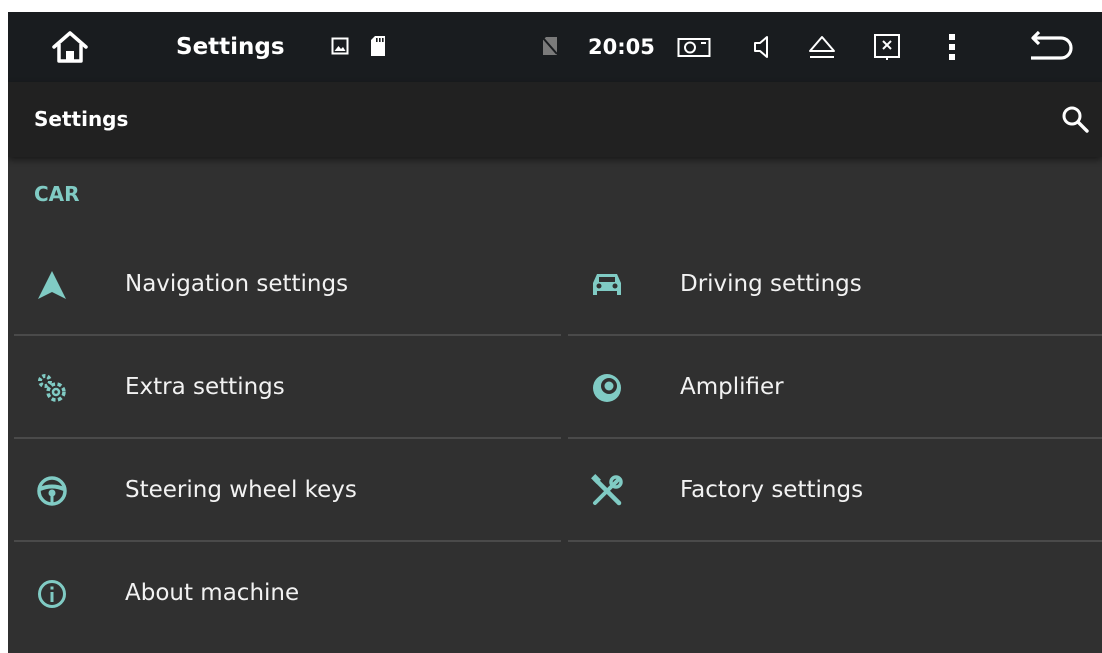 The width and height of the screenshot is (1102, 653). I want to click on screen-off-button, so click(887, 47).